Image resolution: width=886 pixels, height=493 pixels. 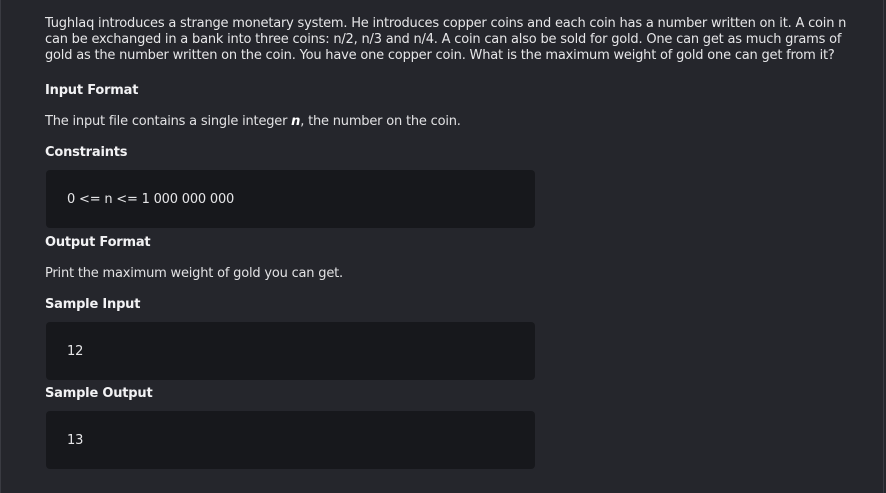 What do you see at coordinates (151, 199) in the screenshot?
I see `constraints-value: 0 <= n <= 1 000 000 000` at bounding box center [151, 199].